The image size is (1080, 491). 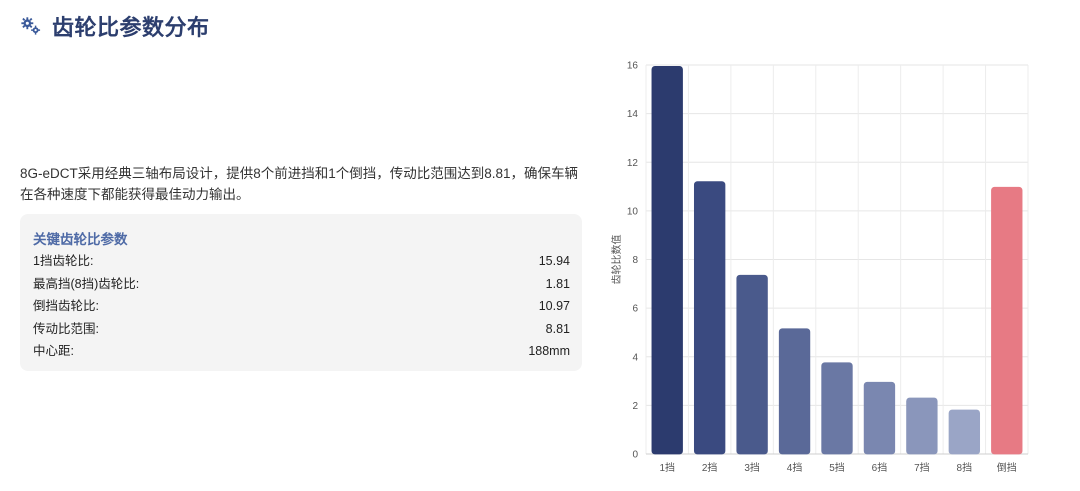 What do you see at coordinates (616, 260) in the screenshot?
I see `y-axis-label: 齿轮比数值` at bounding box center [616, 260].